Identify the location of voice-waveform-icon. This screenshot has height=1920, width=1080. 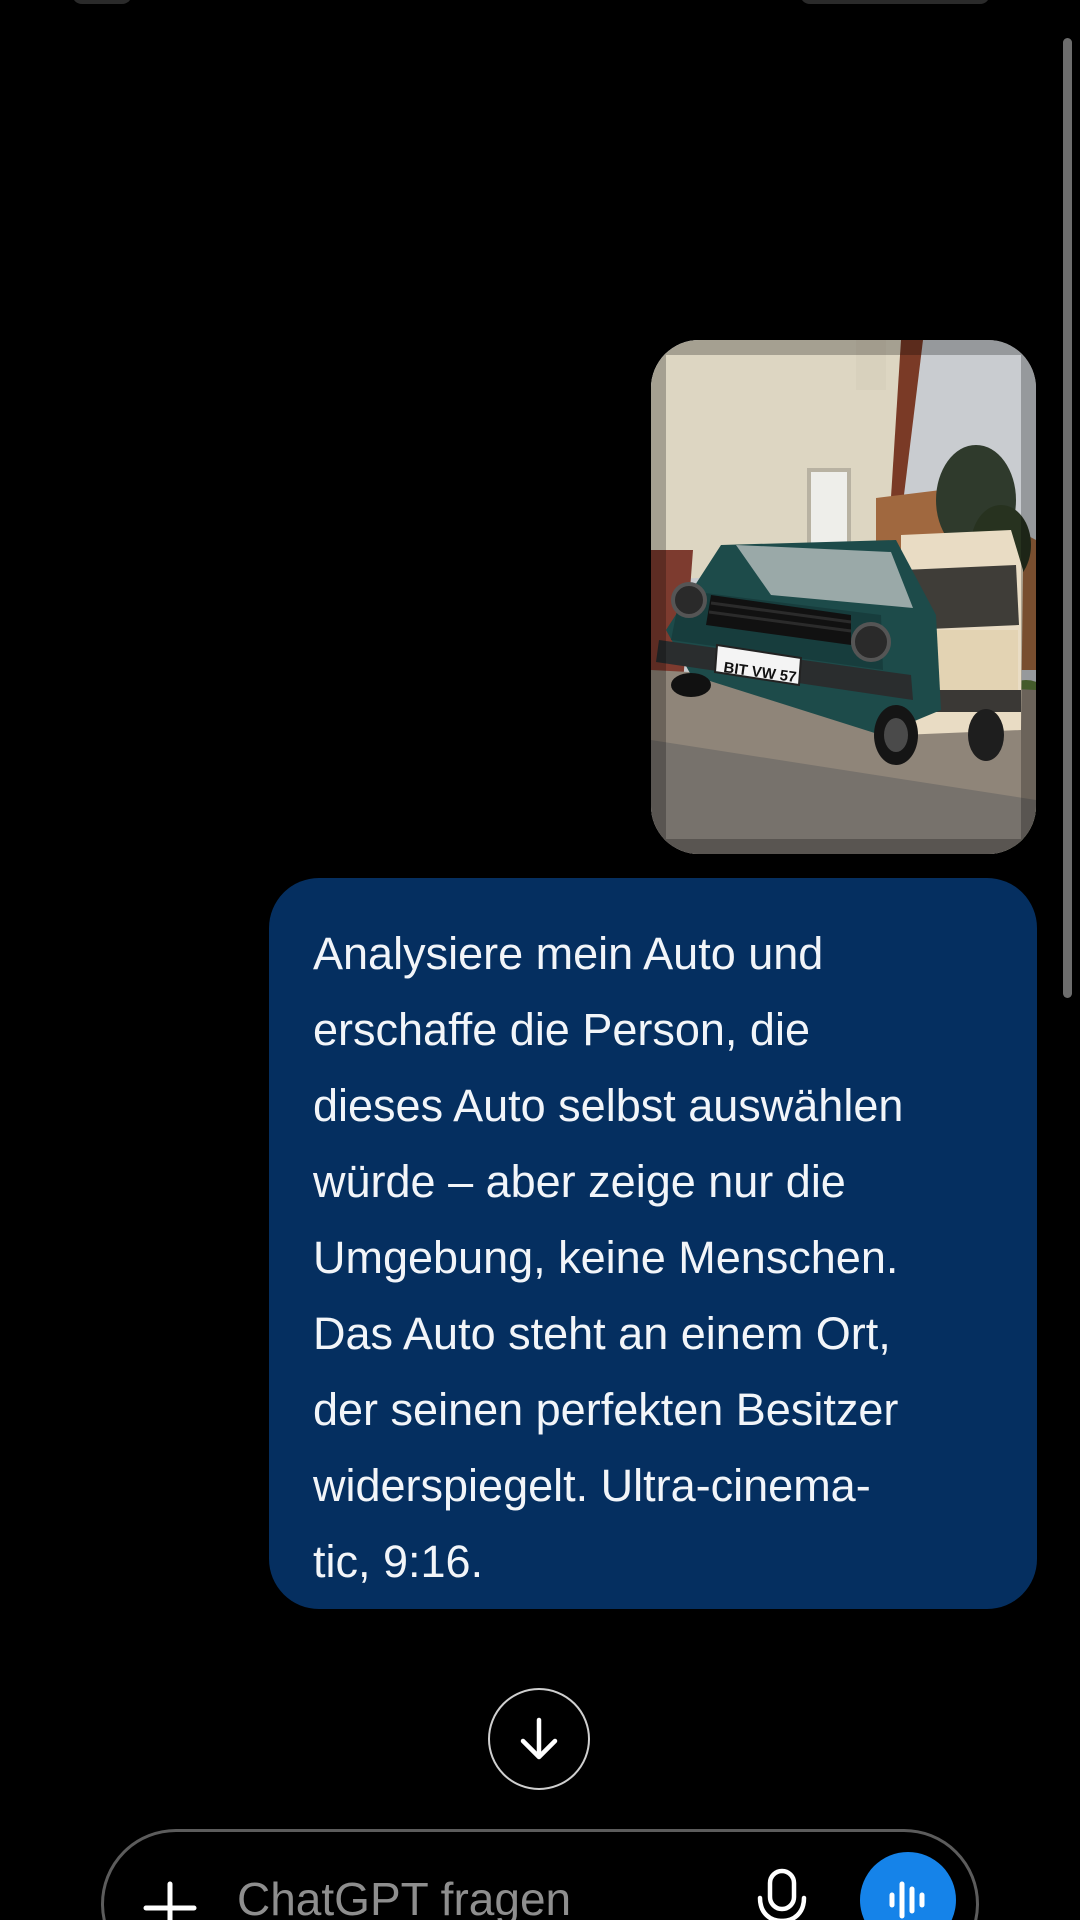
(907, 1900).